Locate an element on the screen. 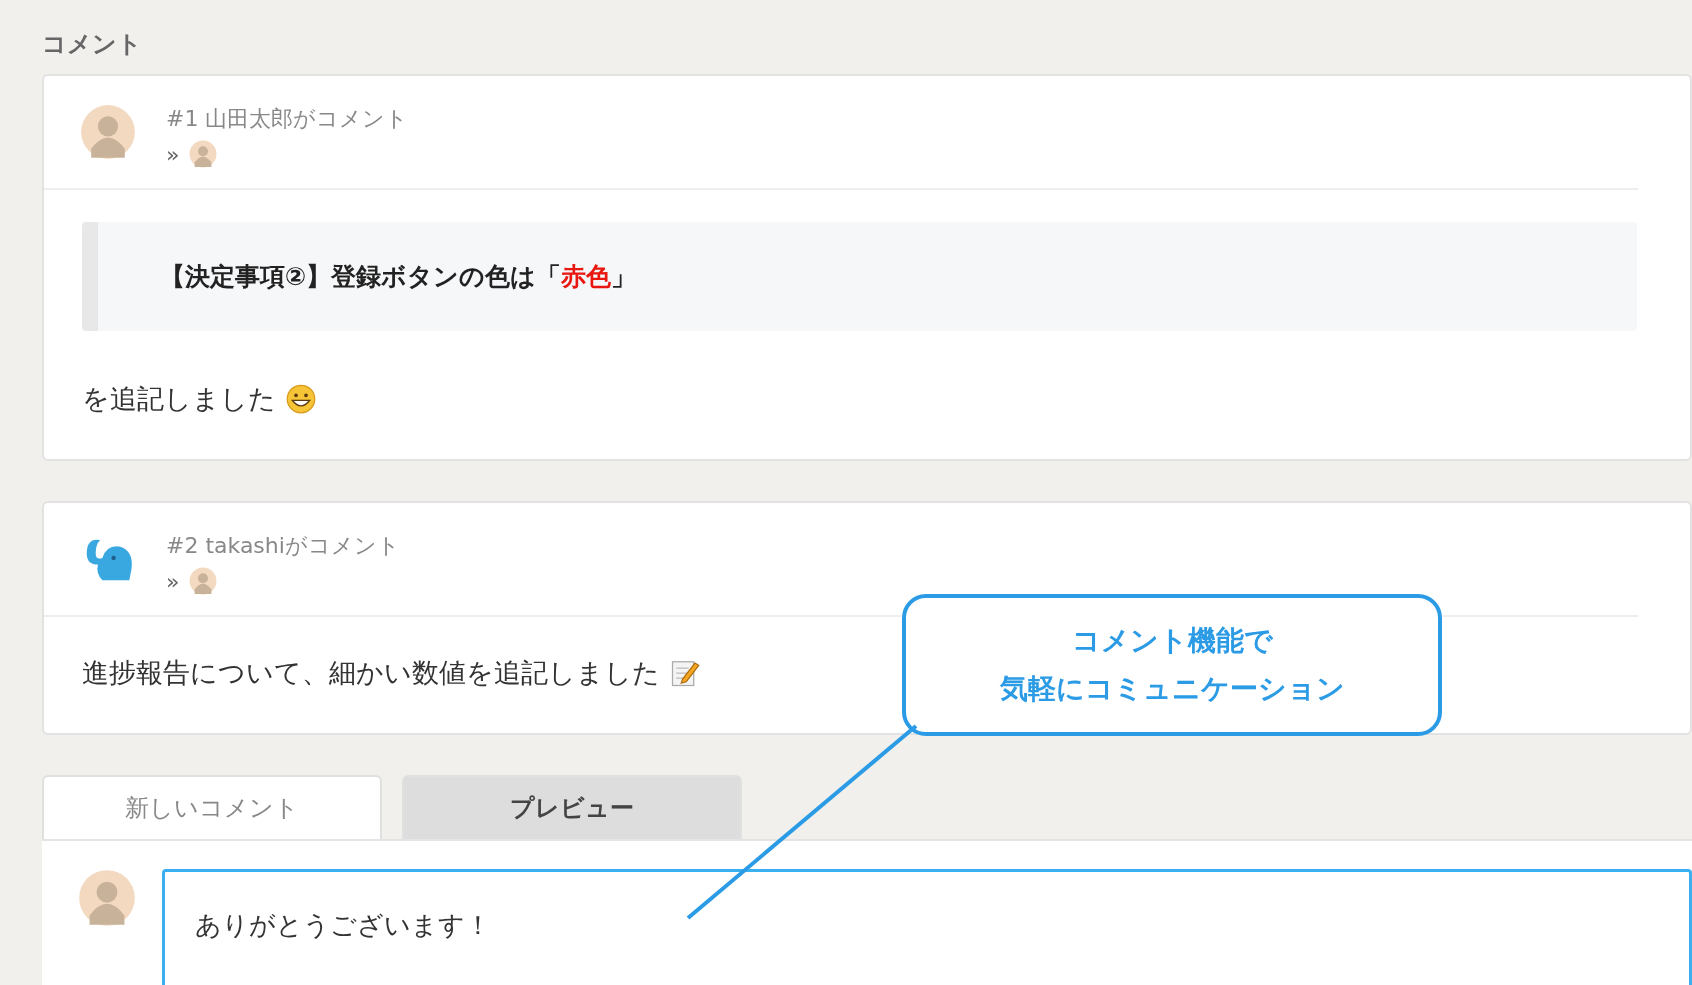 The height and width of the screenshot is (985, 1692). callout-text: コメント機能で is located at coordinates (1172, 641).